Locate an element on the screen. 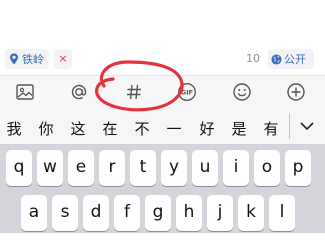 The image size is (325, 240). visibility-label: 公开 is located at coordinates (295, 59).